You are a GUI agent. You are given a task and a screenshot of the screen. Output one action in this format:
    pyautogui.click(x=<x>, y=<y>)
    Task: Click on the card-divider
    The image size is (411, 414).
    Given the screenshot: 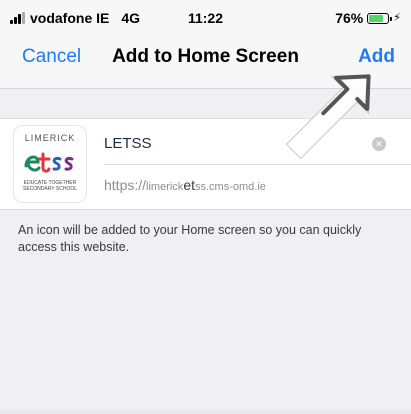 What is the action you would take?
    pyautogui.click(x=257, y=164)
    